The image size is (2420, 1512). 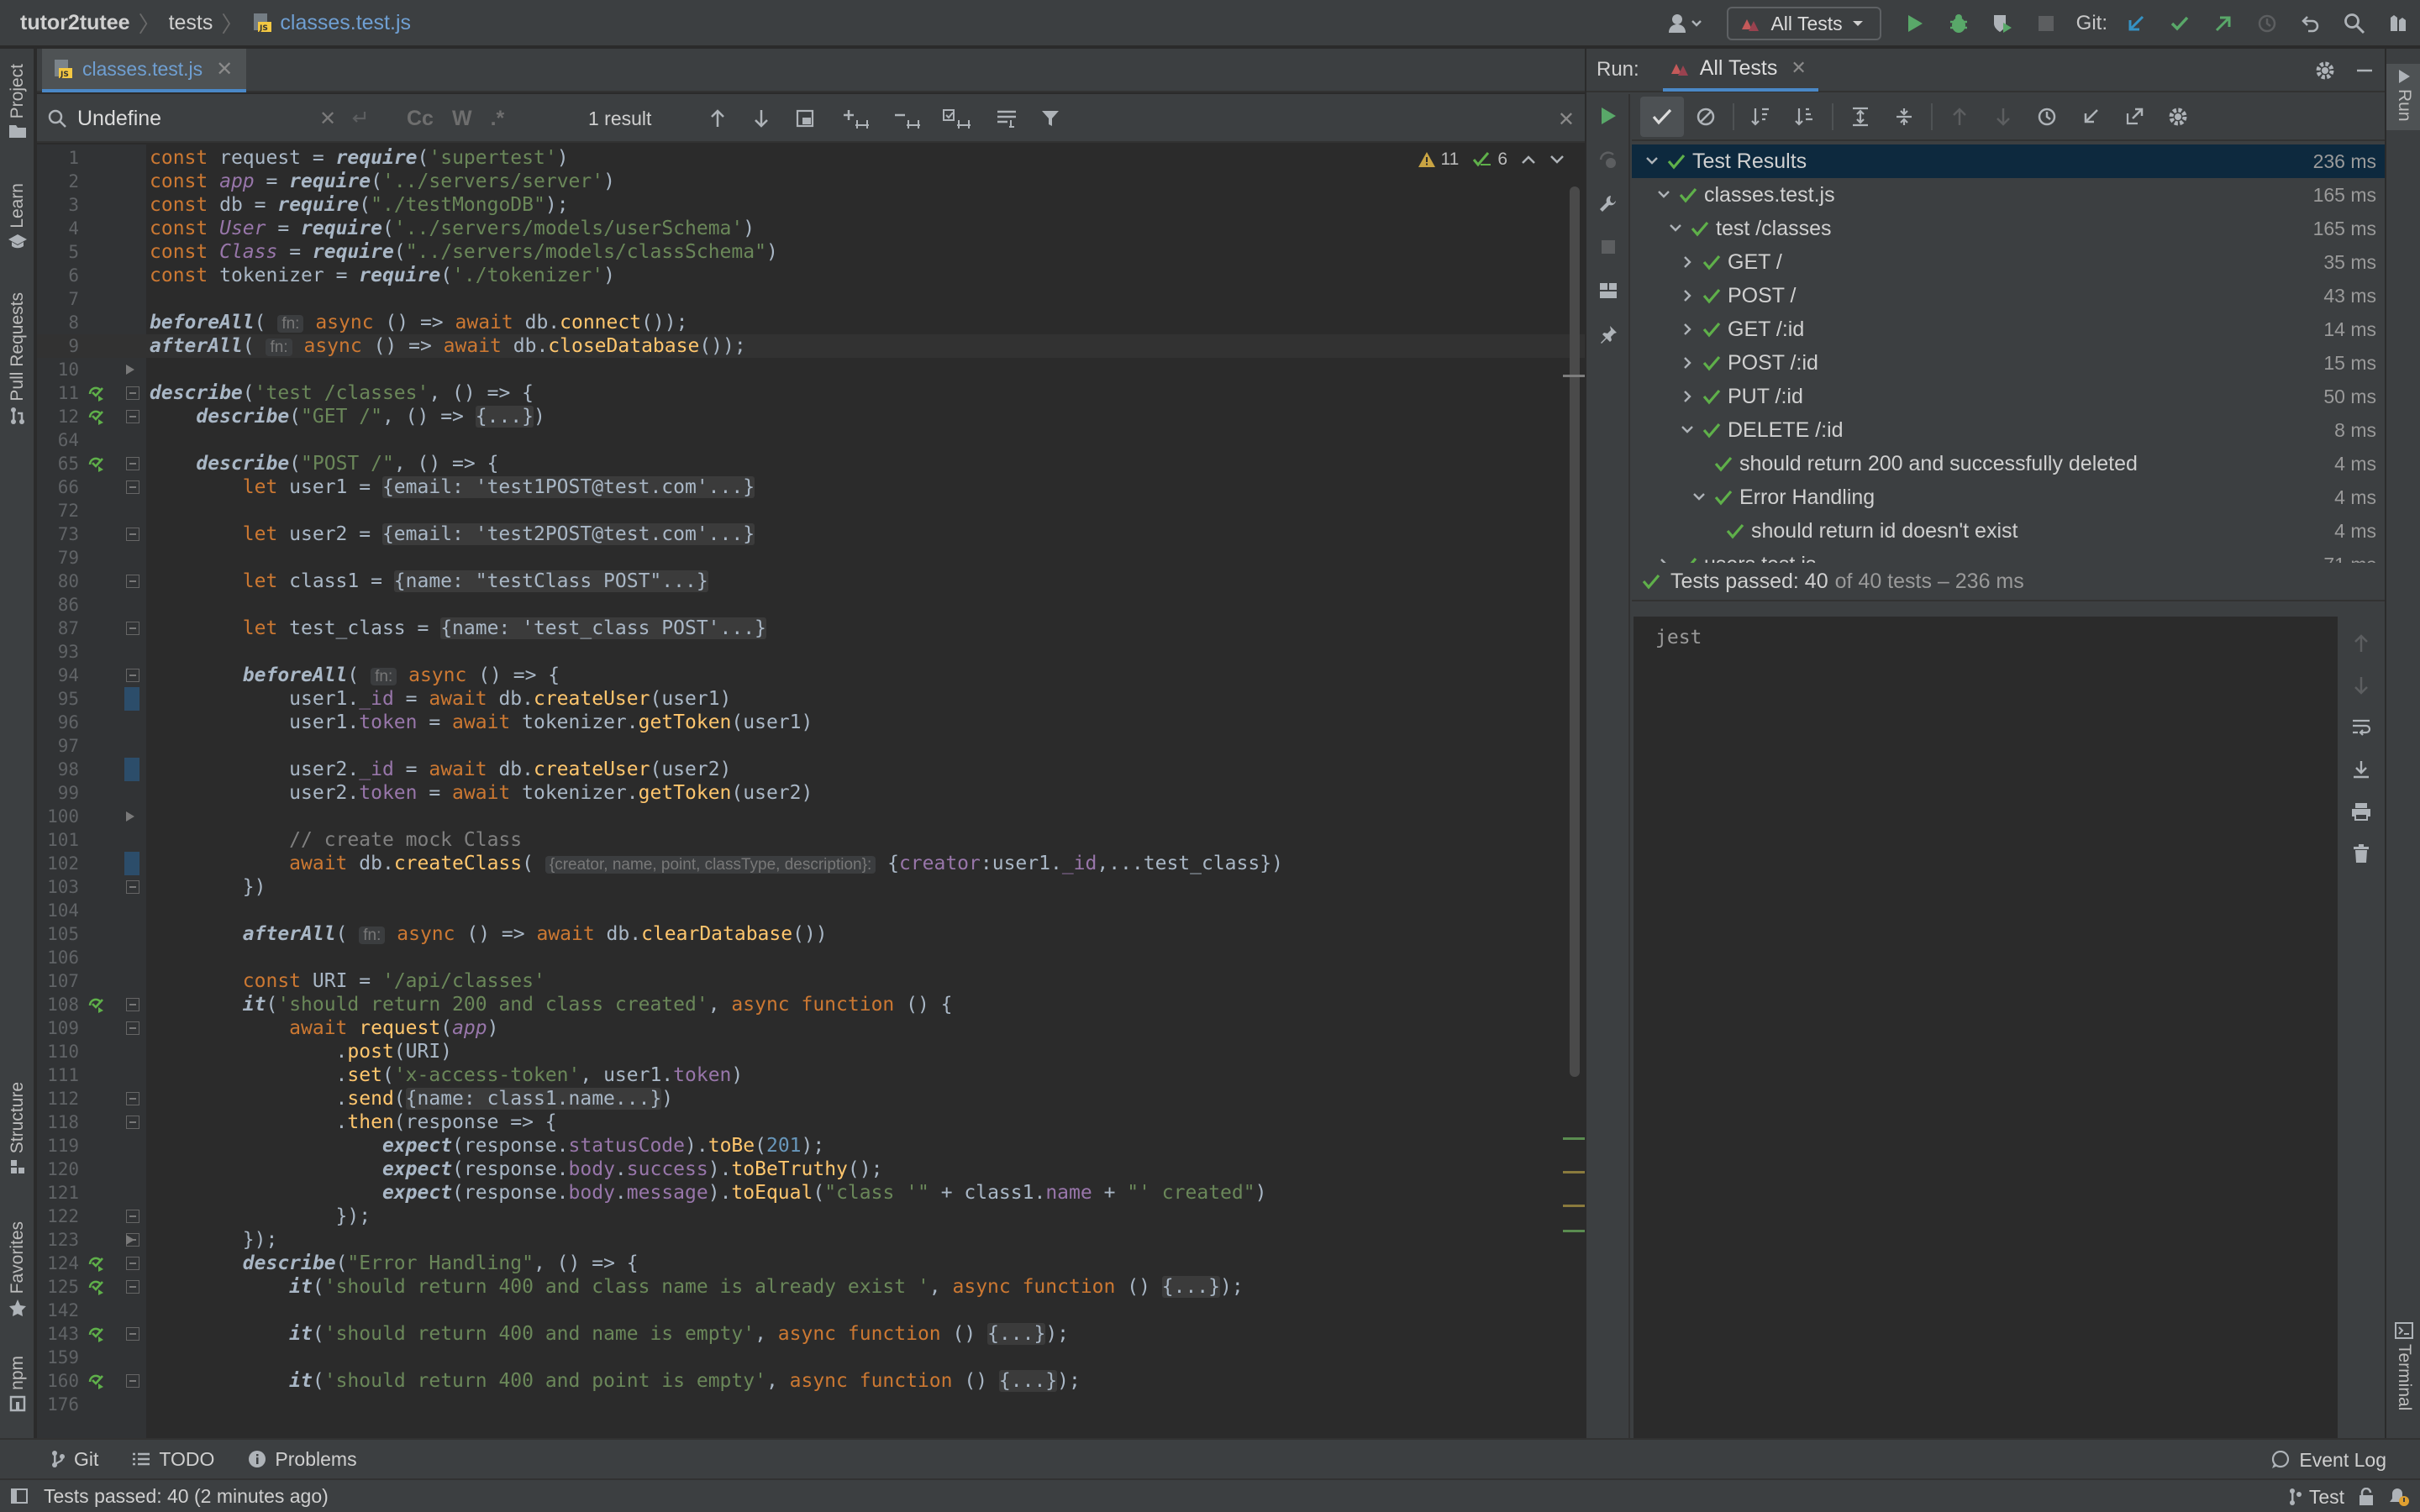 I want to click on debug-button, so click(x=1959, y=23).